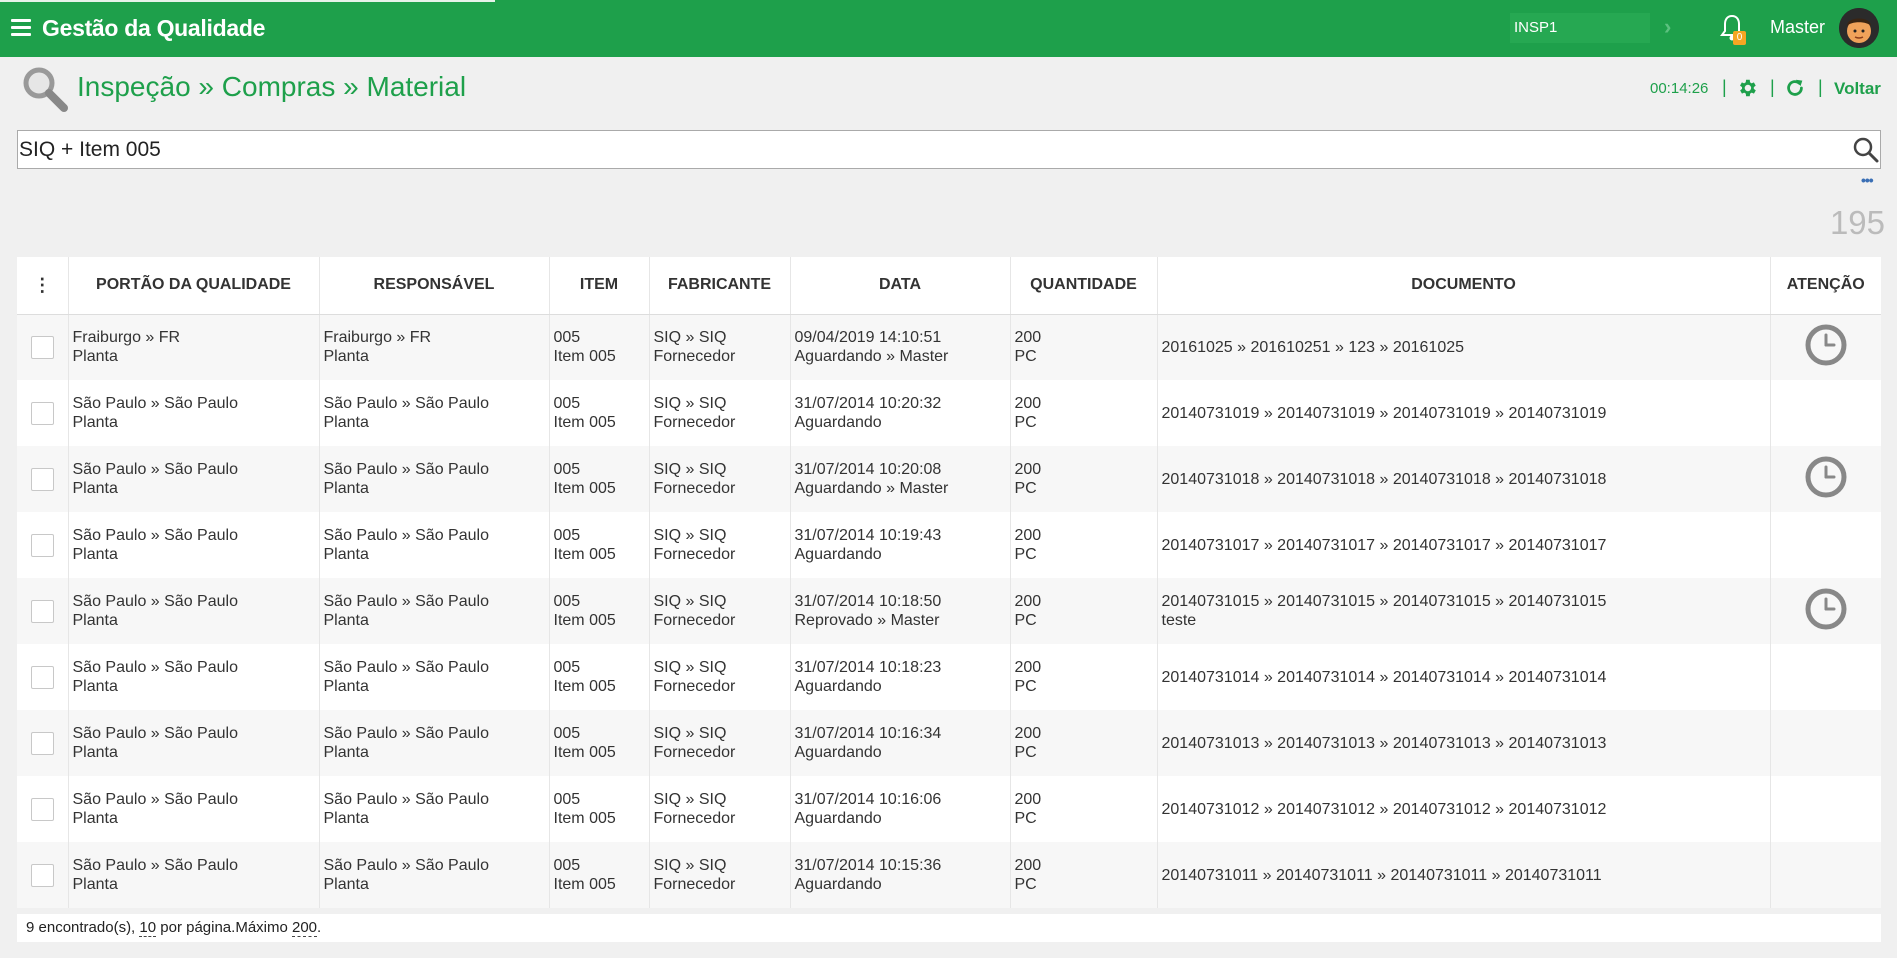  Describe the element at coordinates (1825, 286) in the screenshot. I see `header-atencao: ATENÇÃO` at that location.